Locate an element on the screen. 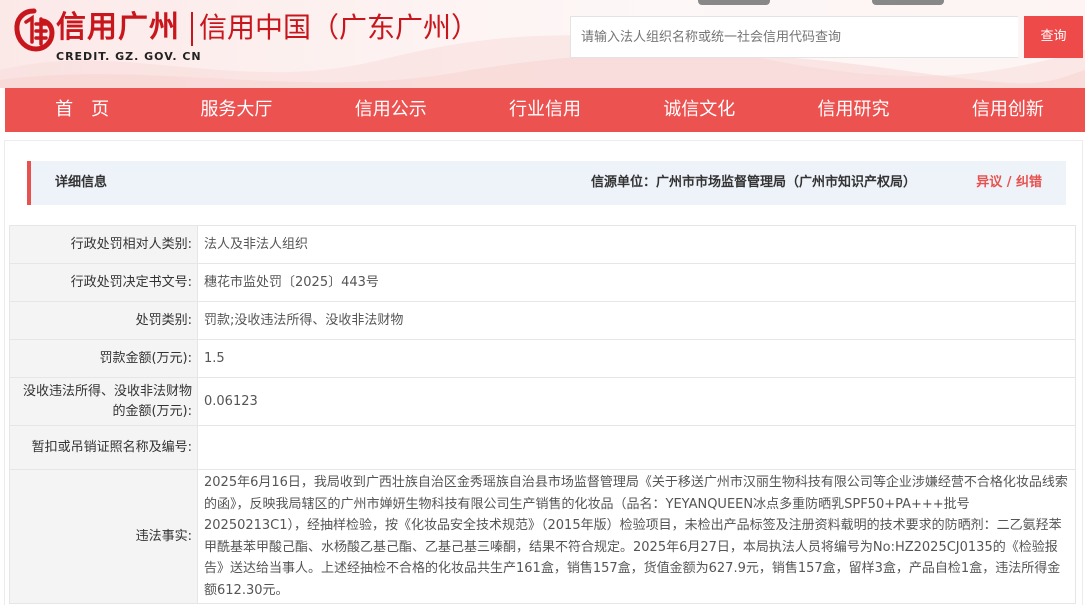 Image resolution: width=1085 pixels, height=605 pixels. search-button: 查询 is located at coordinates (1053, 37).